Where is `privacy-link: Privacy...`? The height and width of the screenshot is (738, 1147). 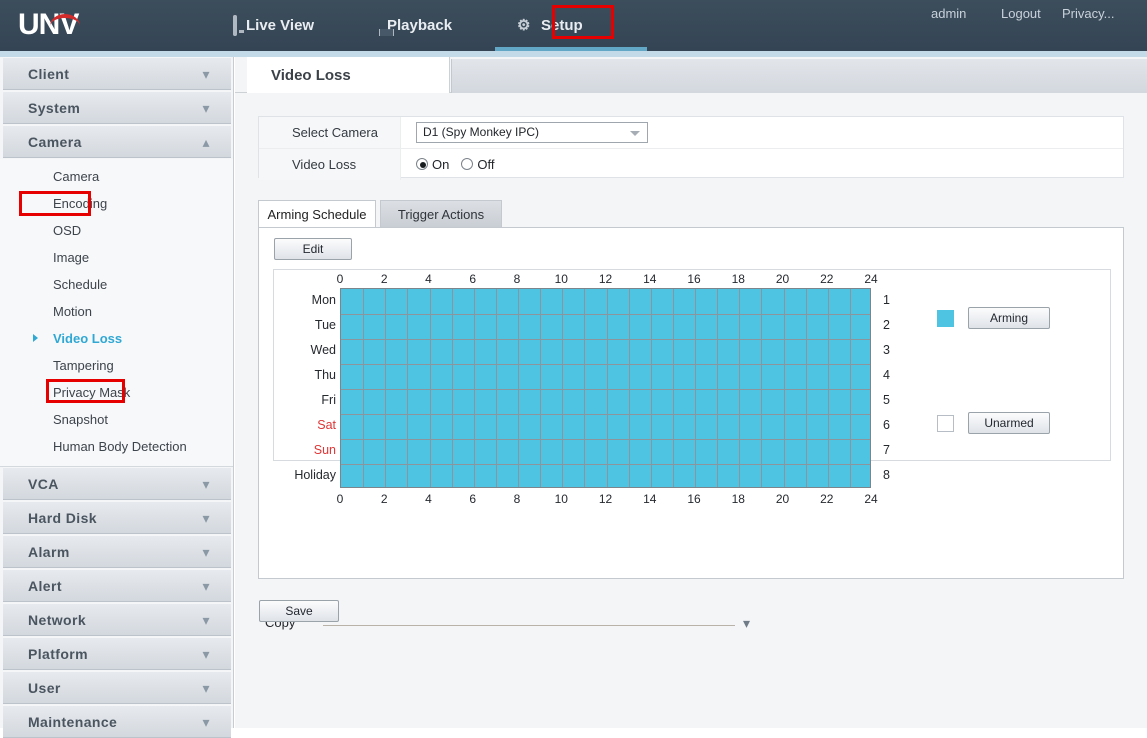 privacy-link: Privacy... is located at coordinates (1088, 16).